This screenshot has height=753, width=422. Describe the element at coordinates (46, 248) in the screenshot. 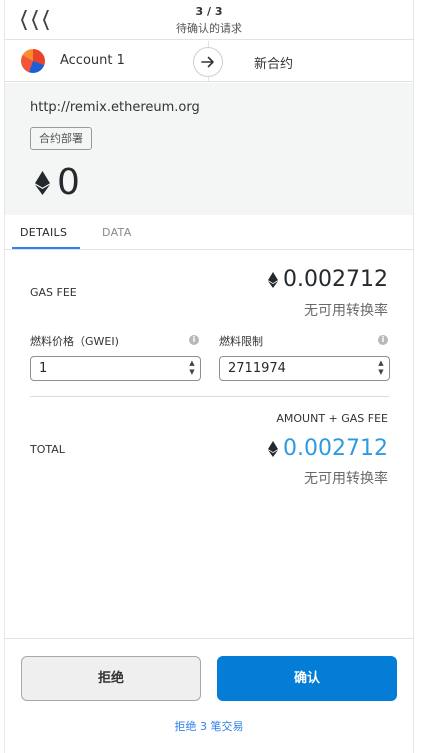

I see `active-tab-indicator` at that location.